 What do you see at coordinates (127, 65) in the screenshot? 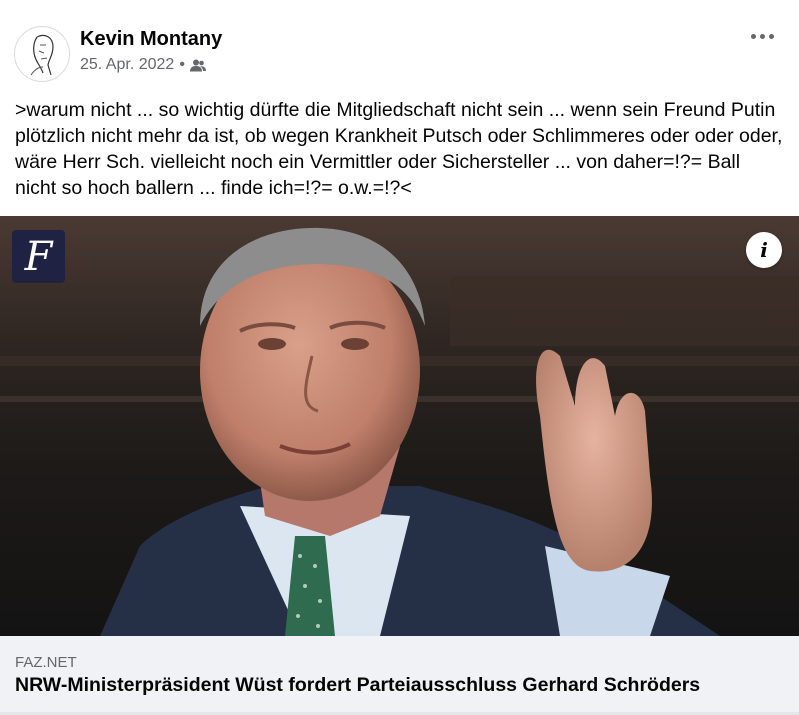
I see `post-date: 25. Apr. 2022` at bounding box center [127, 65].